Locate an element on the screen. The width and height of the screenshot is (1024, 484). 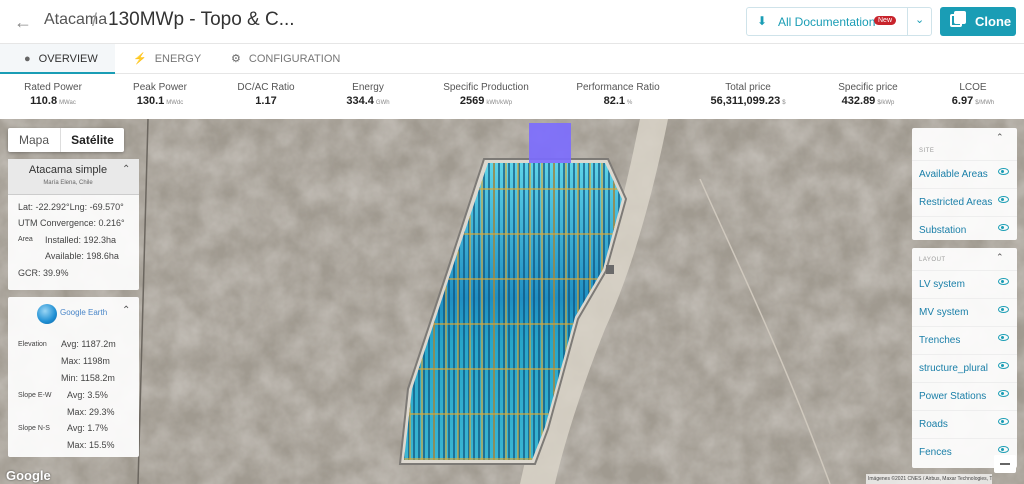
metric-specific-price: Specific price 432.89 $/kWp is located at coordinates (868, 94).